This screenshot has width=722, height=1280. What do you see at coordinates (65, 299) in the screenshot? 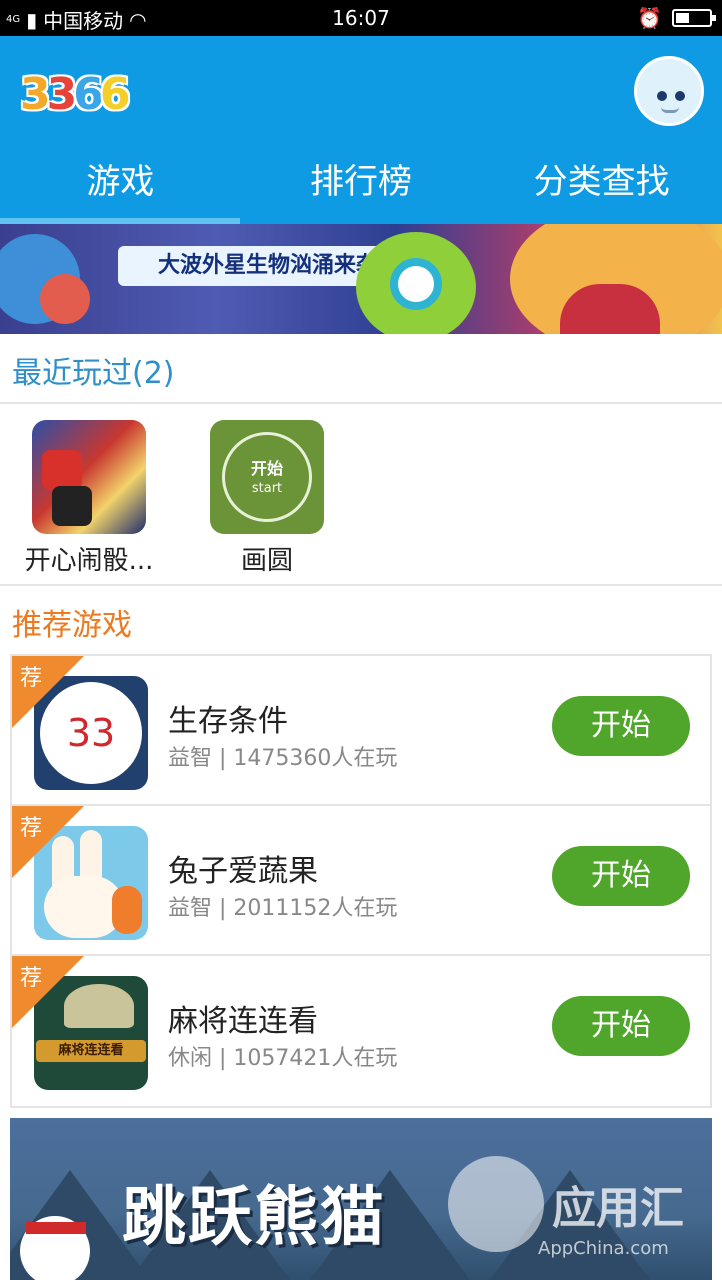
I see `monster-red-eye` at bounding box center [65, 299].